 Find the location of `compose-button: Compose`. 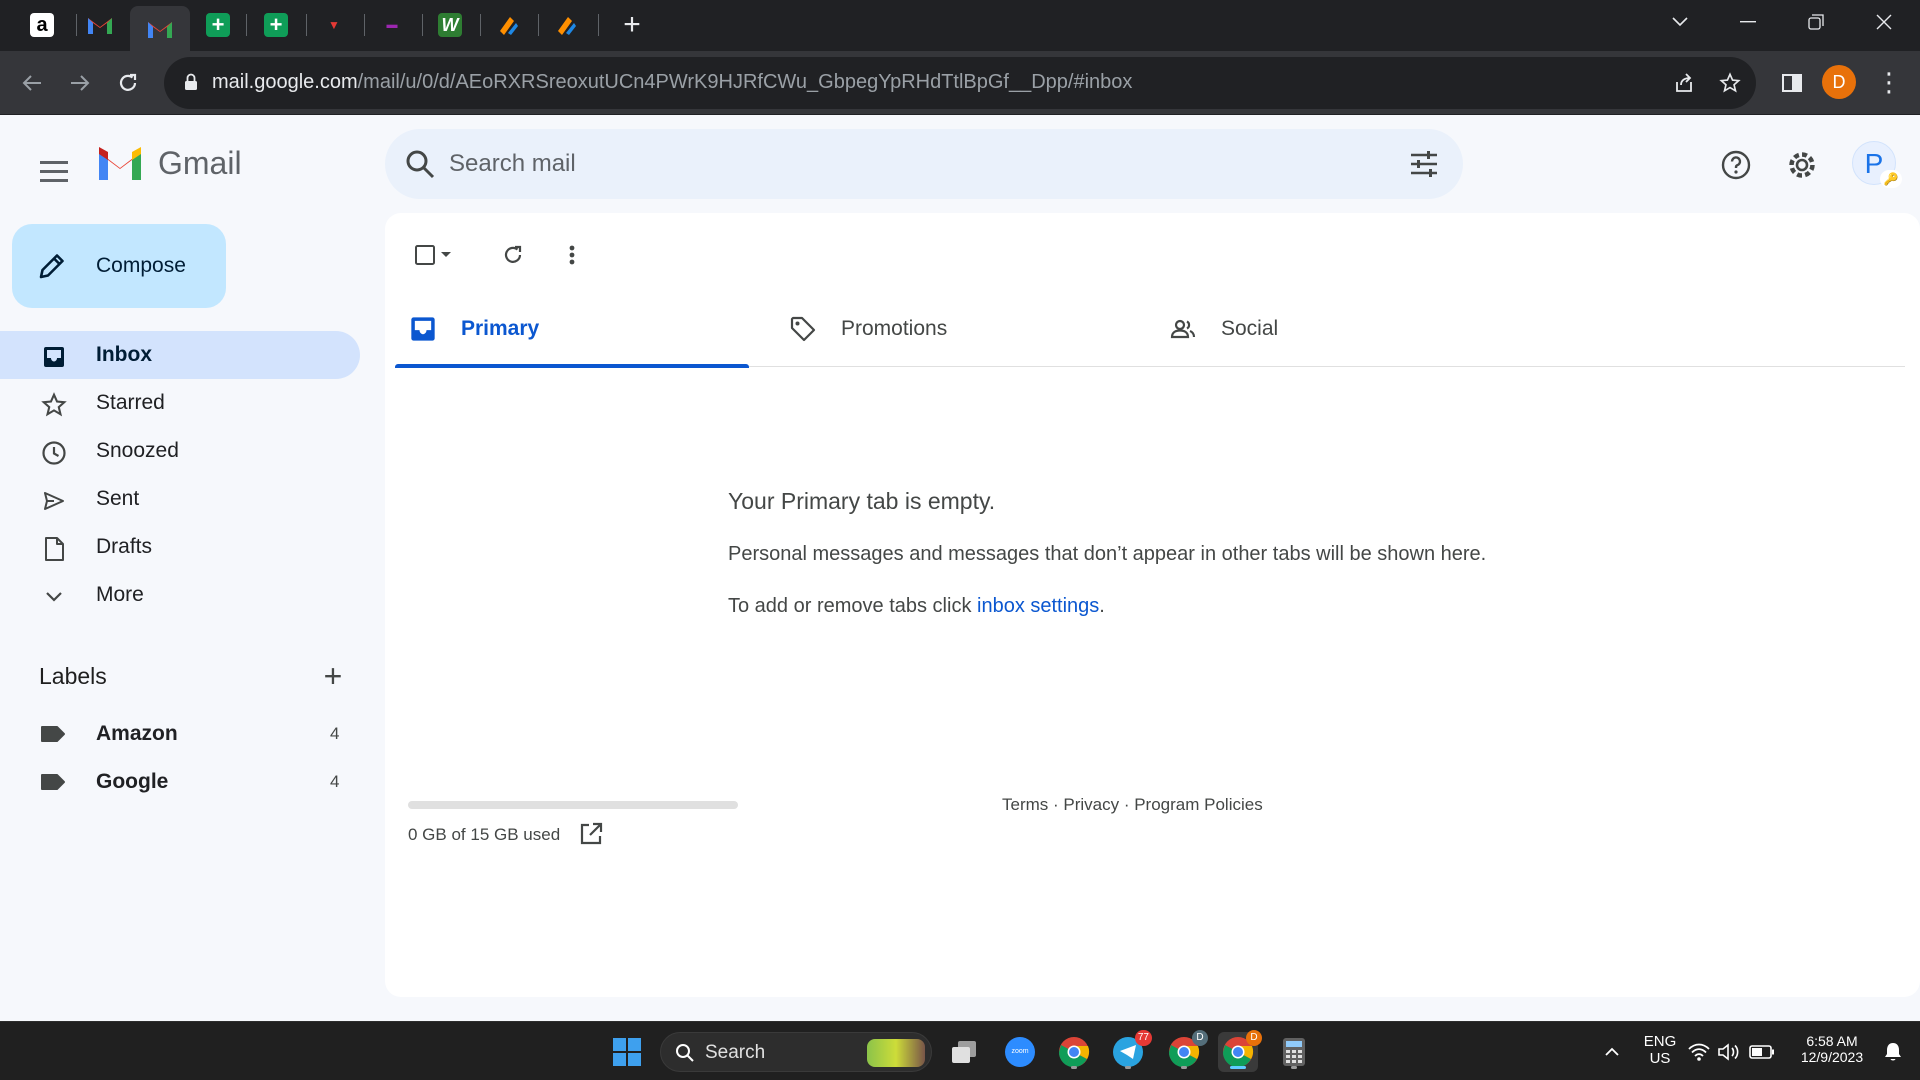

compose-button: Compose is located at coordinates (119, 266).